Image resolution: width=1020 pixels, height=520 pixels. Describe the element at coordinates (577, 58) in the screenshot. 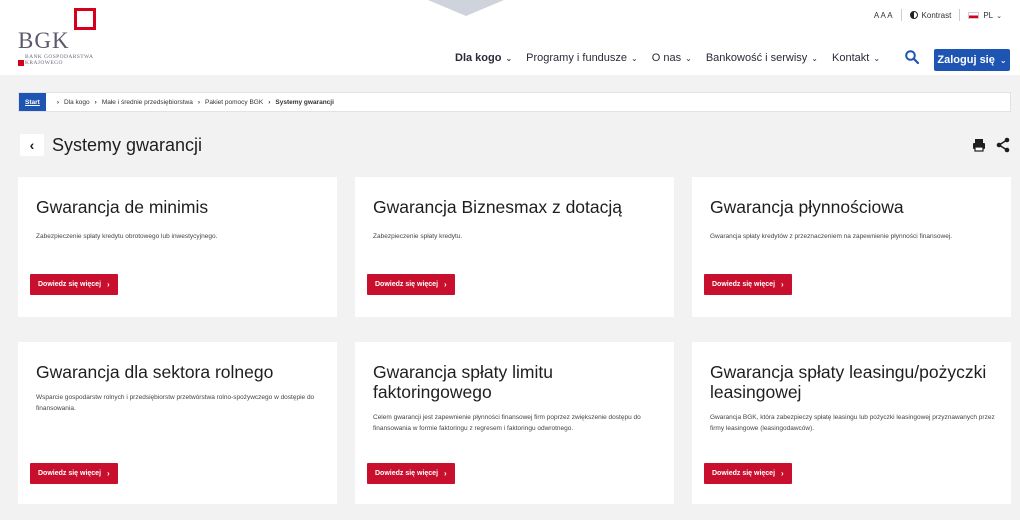

I see `nav-label: Programy i fundusze` at that location.